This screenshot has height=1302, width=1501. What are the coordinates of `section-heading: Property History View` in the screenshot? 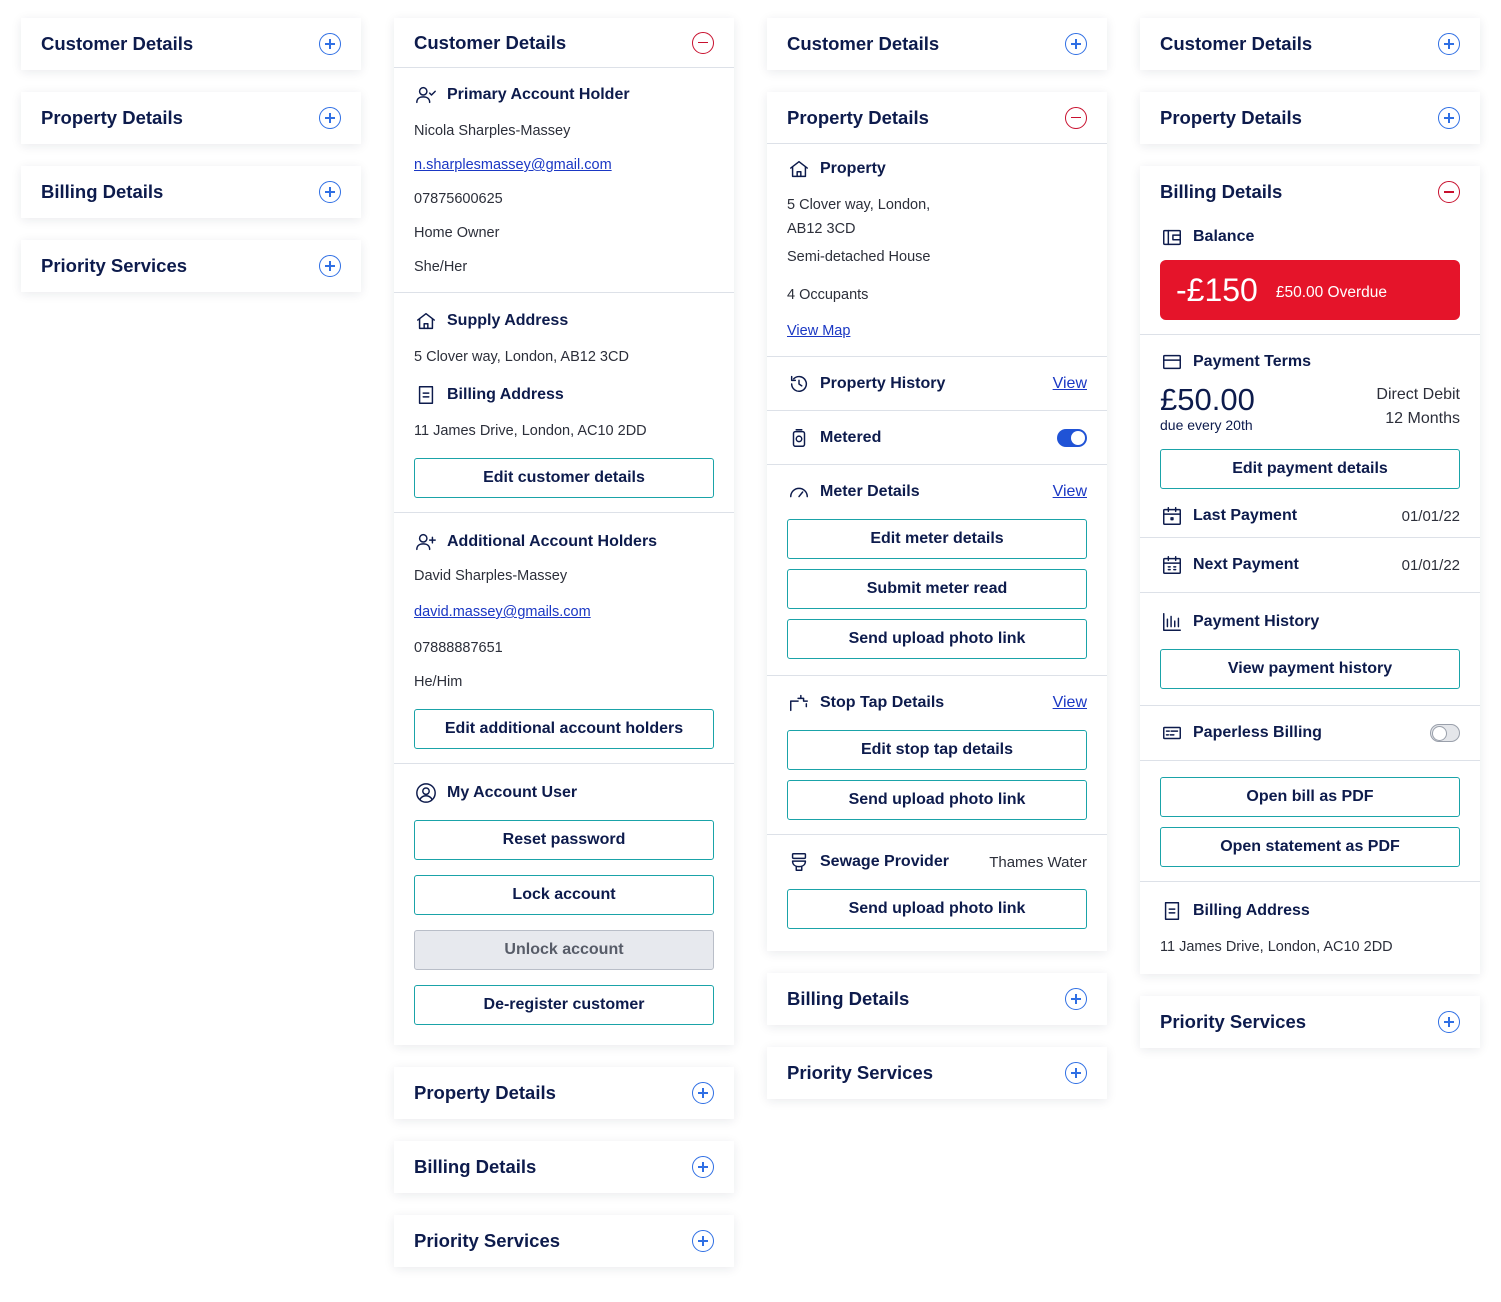 It's located at (937, 384).